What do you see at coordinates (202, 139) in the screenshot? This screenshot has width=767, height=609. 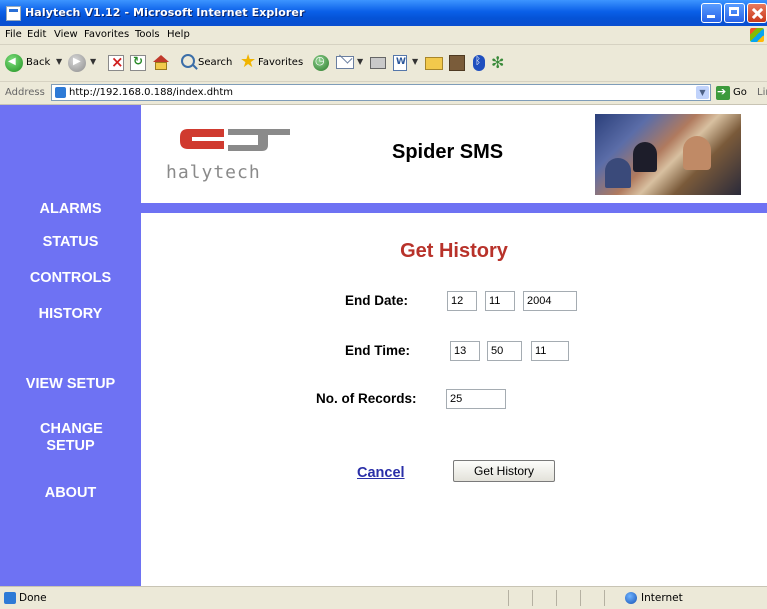 I see `logo-mark-red` at bounding box center [202, 139].